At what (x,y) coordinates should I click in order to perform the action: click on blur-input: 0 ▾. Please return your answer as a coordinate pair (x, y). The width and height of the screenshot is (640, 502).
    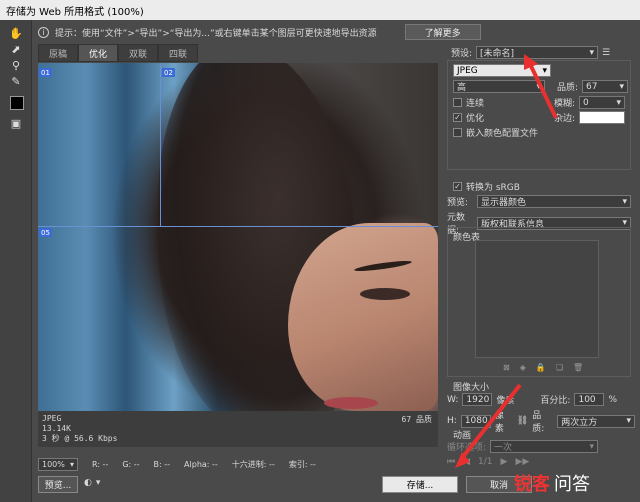
    Looking at the image, I should click on (602, 102).